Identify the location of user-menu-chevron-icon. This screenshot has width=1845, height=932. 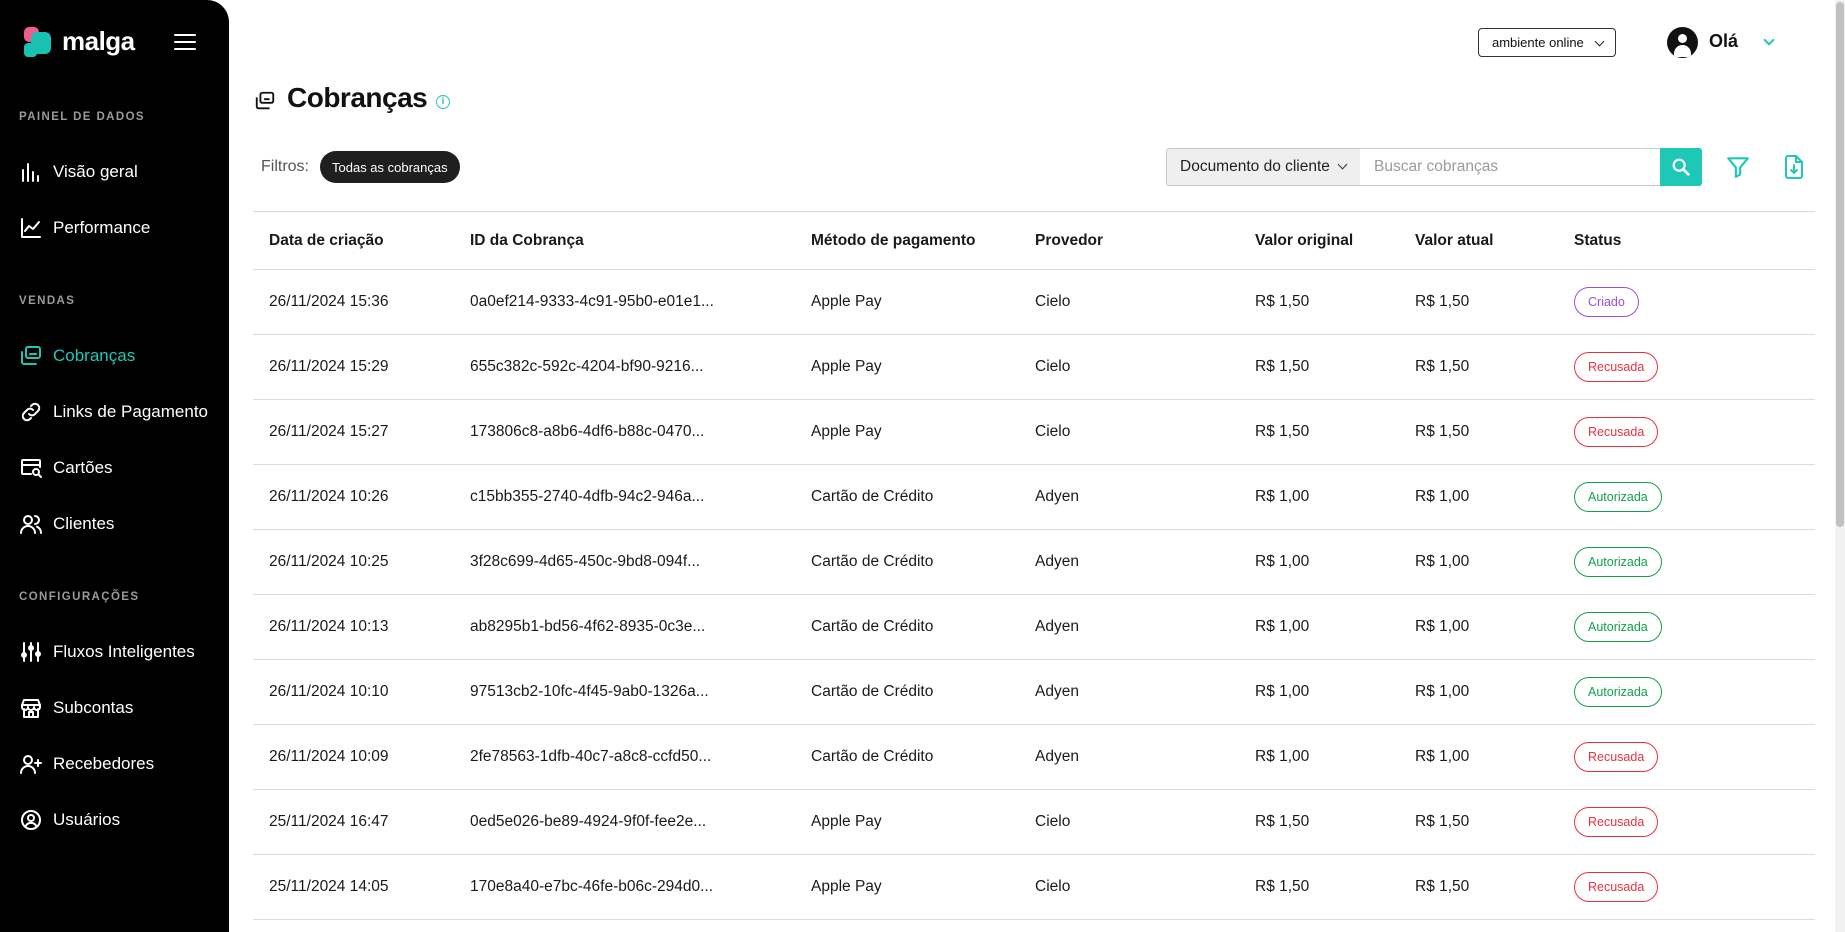
(1769, 40).